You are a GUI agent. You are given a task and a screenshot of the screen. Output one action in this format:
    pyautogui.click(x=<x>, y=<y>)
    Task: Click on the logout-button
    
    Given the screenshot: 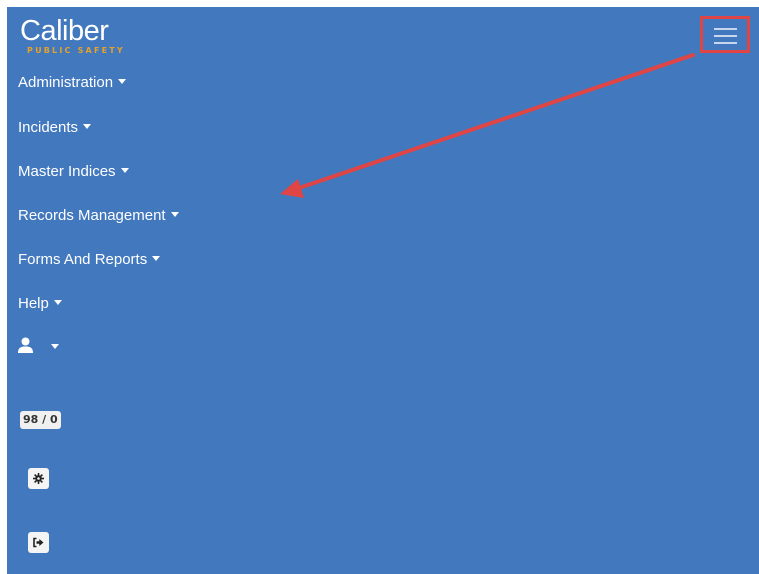 What is the action you would take?
    pyautogui.click(x=38, y=542)
    